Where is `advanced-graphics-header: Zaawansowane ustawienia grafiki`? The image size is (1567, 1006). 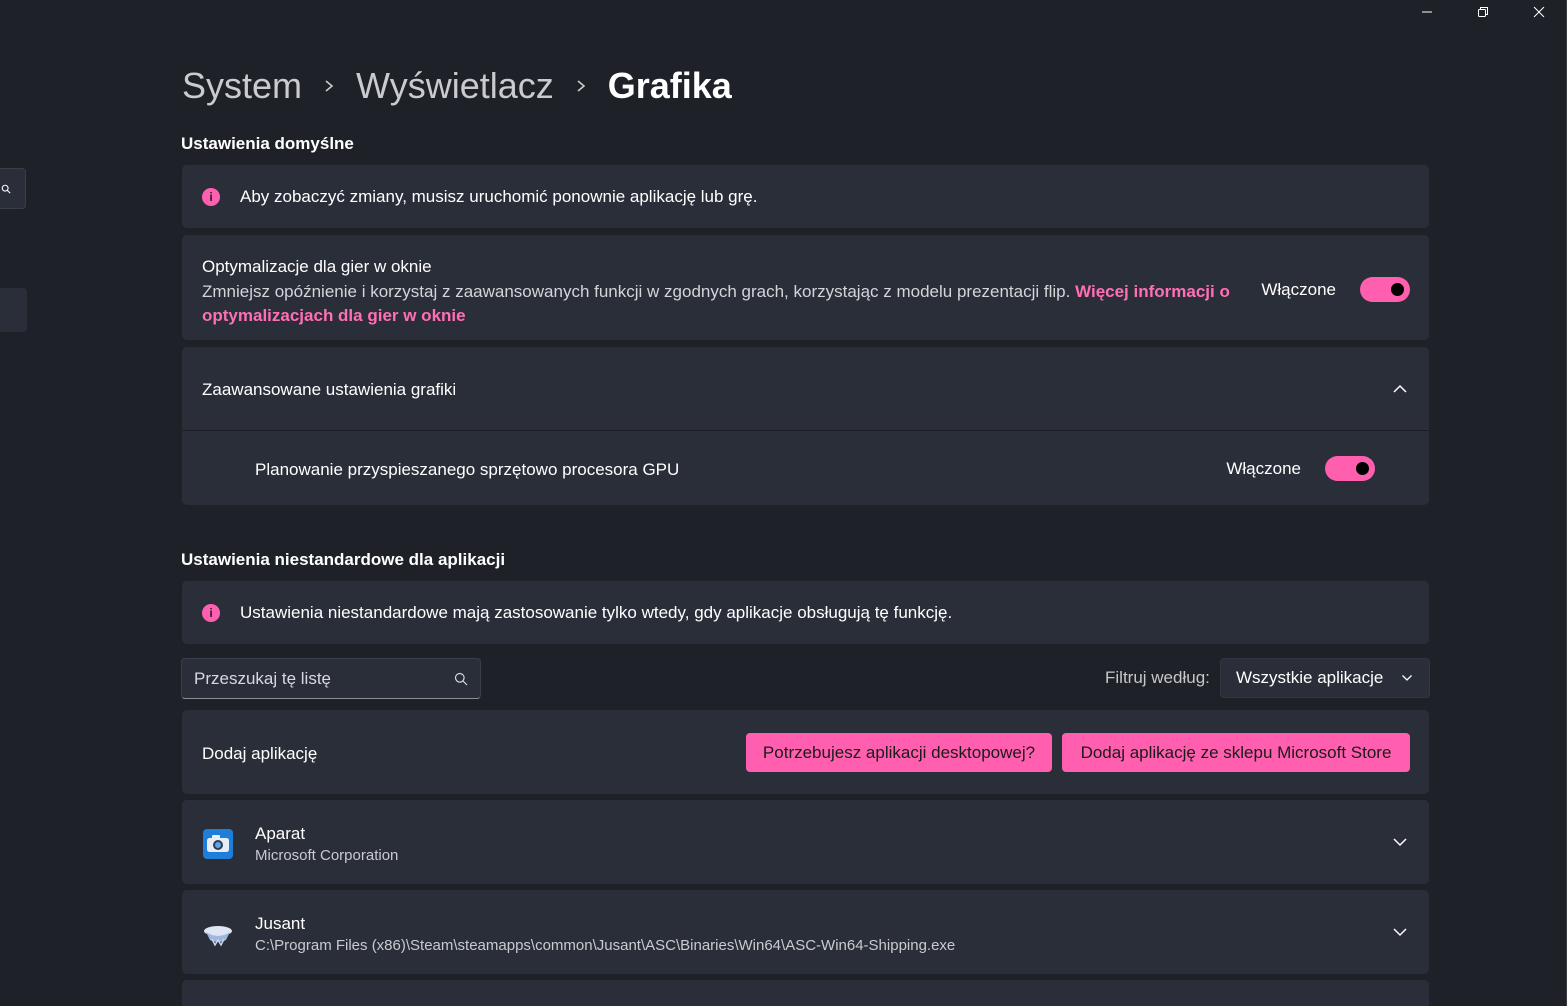
advanced-graphics-header: Zaawansowane ustawienia grafiki is located at coordinates (805, 389).